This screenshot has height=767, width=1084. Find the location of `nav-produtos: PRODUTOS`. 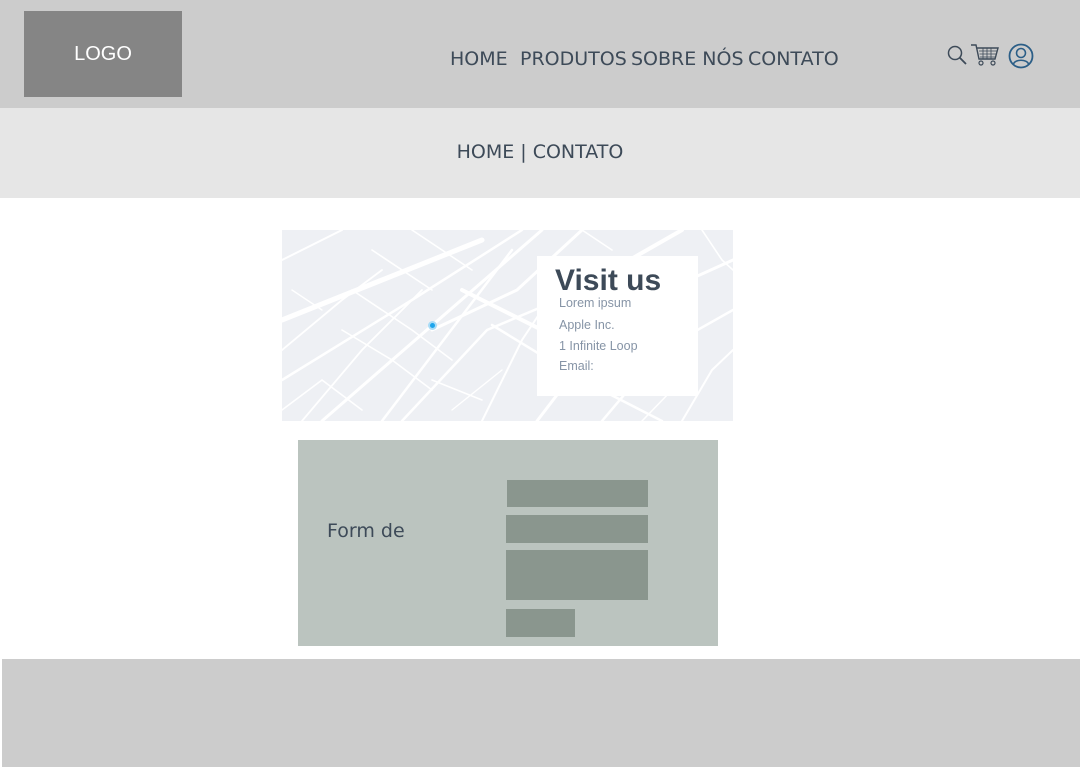

nav-produtos: PRODUTOS is located at coordinates (573, 59).